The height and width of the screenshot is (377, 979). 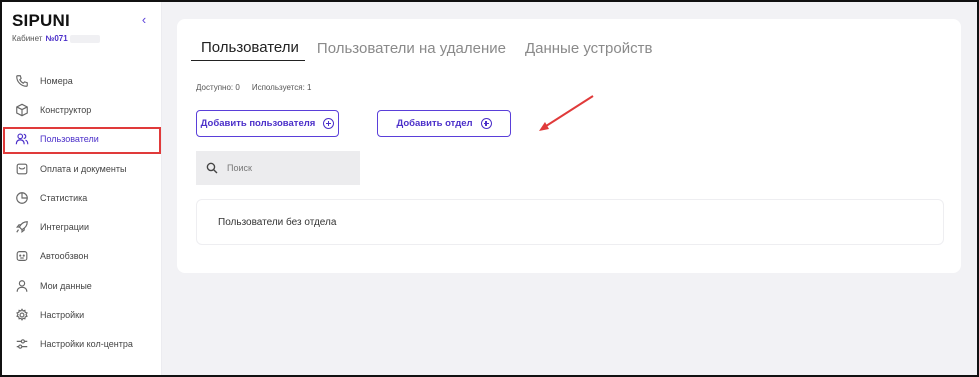 I want to click on add-department-button: Добавить отдел, so click(x=444, y=123).